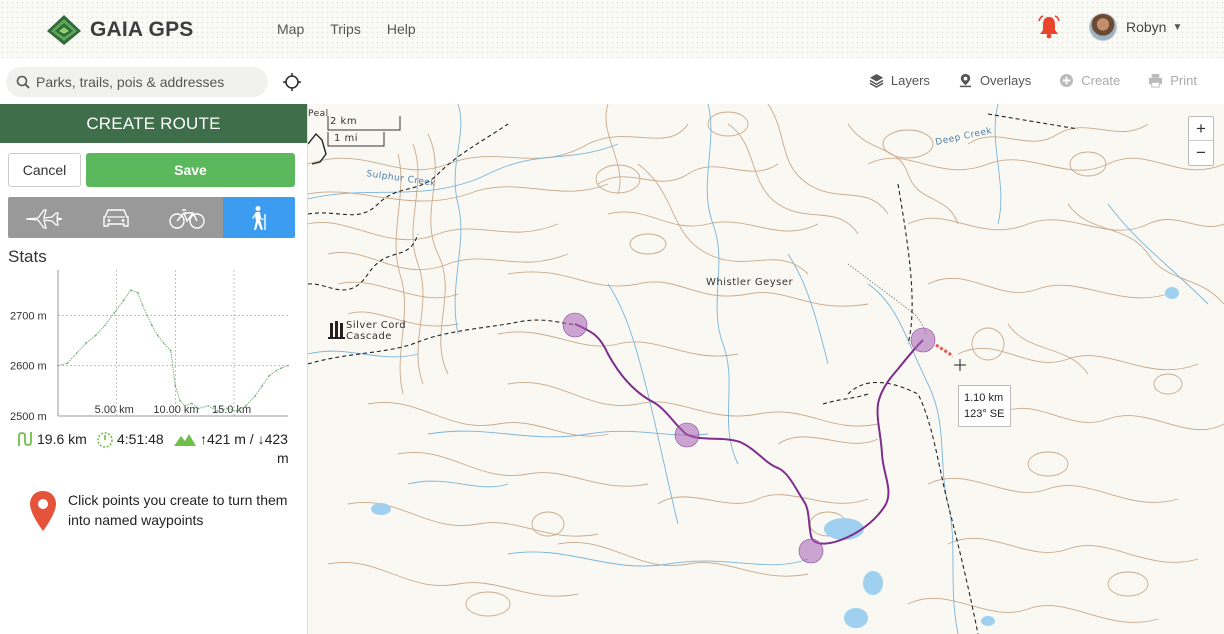 Image resolution: width=1224 pixels, height=634 pixels. What do you see at coordinates (1005, 80) in the screenshot?
I see `overlays-label: Overlays` at bounding box center [1005, 80].